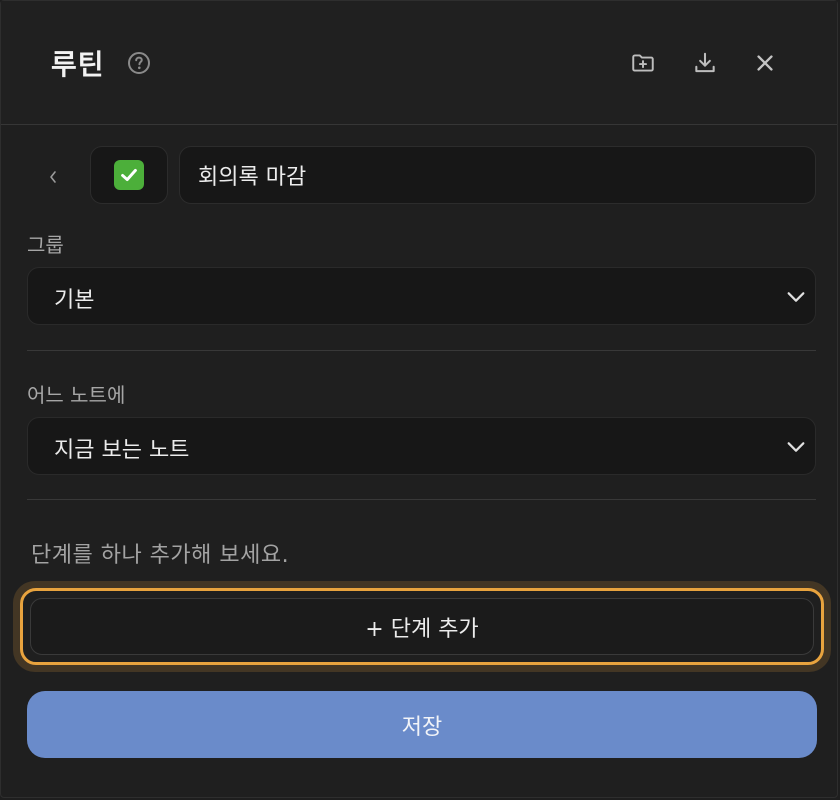 The image size is (840, 800). I want to click on note-target-select: 지금 보는 노트, so click(421, 446).